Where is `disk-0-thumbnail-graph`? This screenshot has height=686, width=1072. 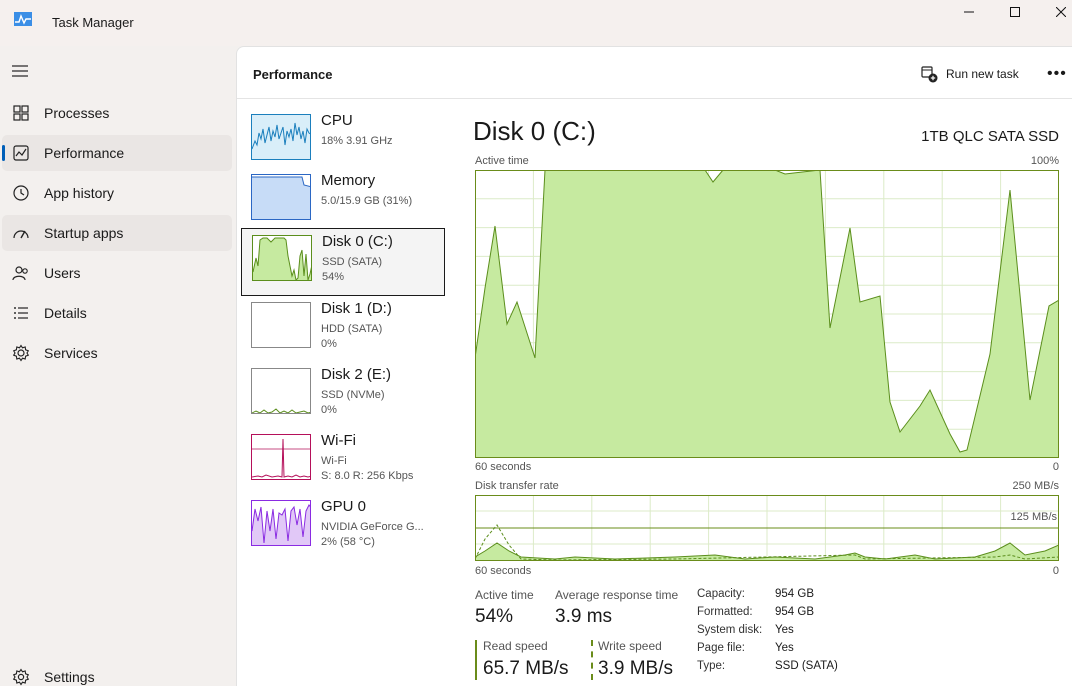 disk-0-thumbnail-graph is located at coordinates (282, 258).